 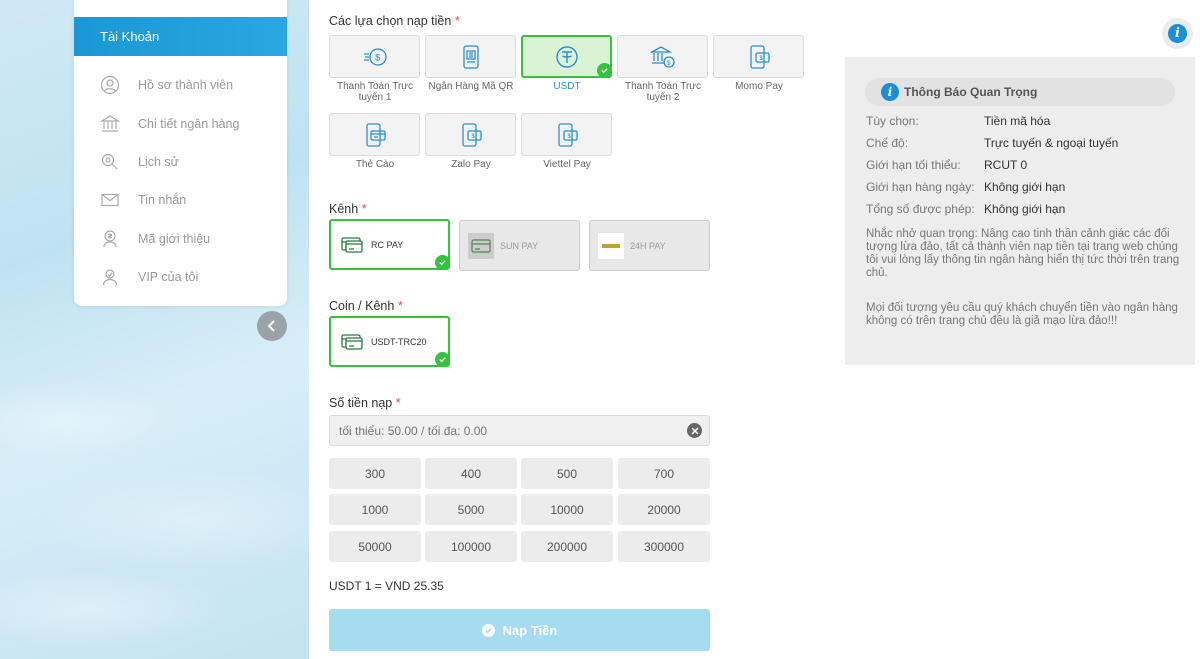 What do you see at coordinates (189, 123) in the screenshot?
I see `sidebar-item-label: Chi tiết ngân hàng` at bounding box center [189, 123].